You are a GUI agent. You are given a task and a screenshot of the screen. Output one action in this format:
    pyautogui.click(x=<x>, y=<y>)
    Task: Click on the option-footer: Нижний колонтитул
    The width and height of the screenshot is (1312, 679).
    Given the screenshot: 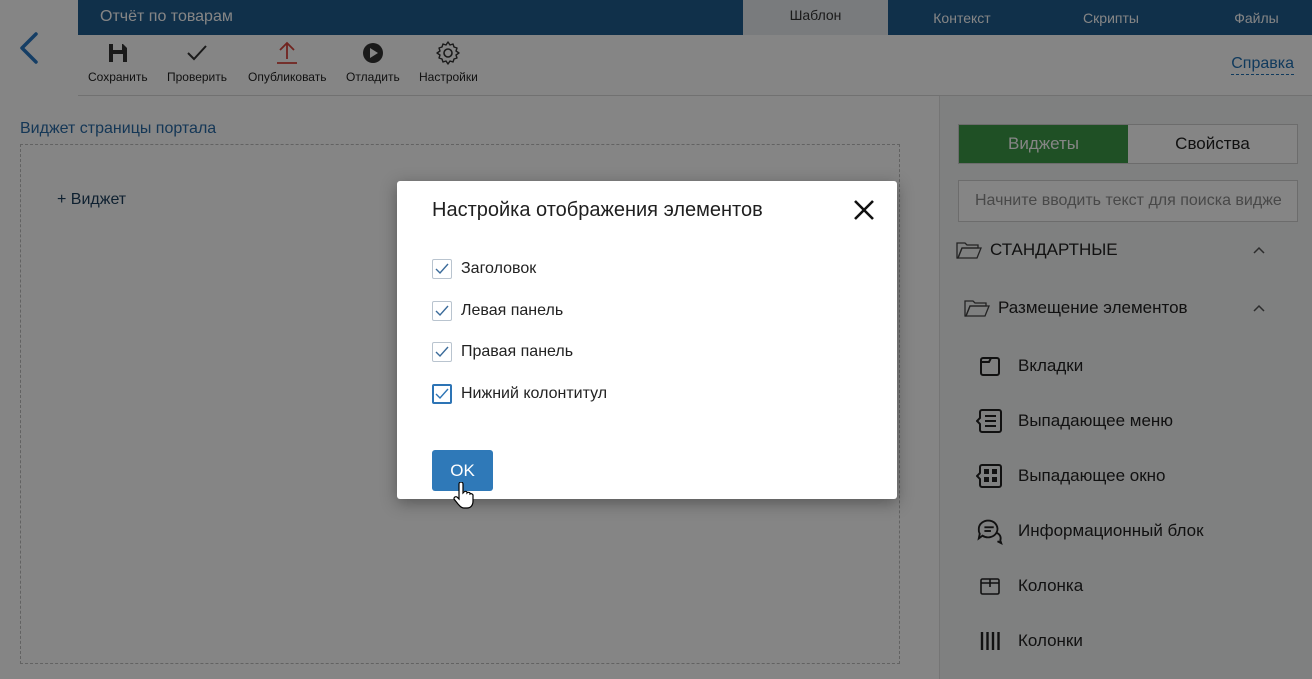 What is the action you would take?
    pyautogui.click(x=519, y=394)
    